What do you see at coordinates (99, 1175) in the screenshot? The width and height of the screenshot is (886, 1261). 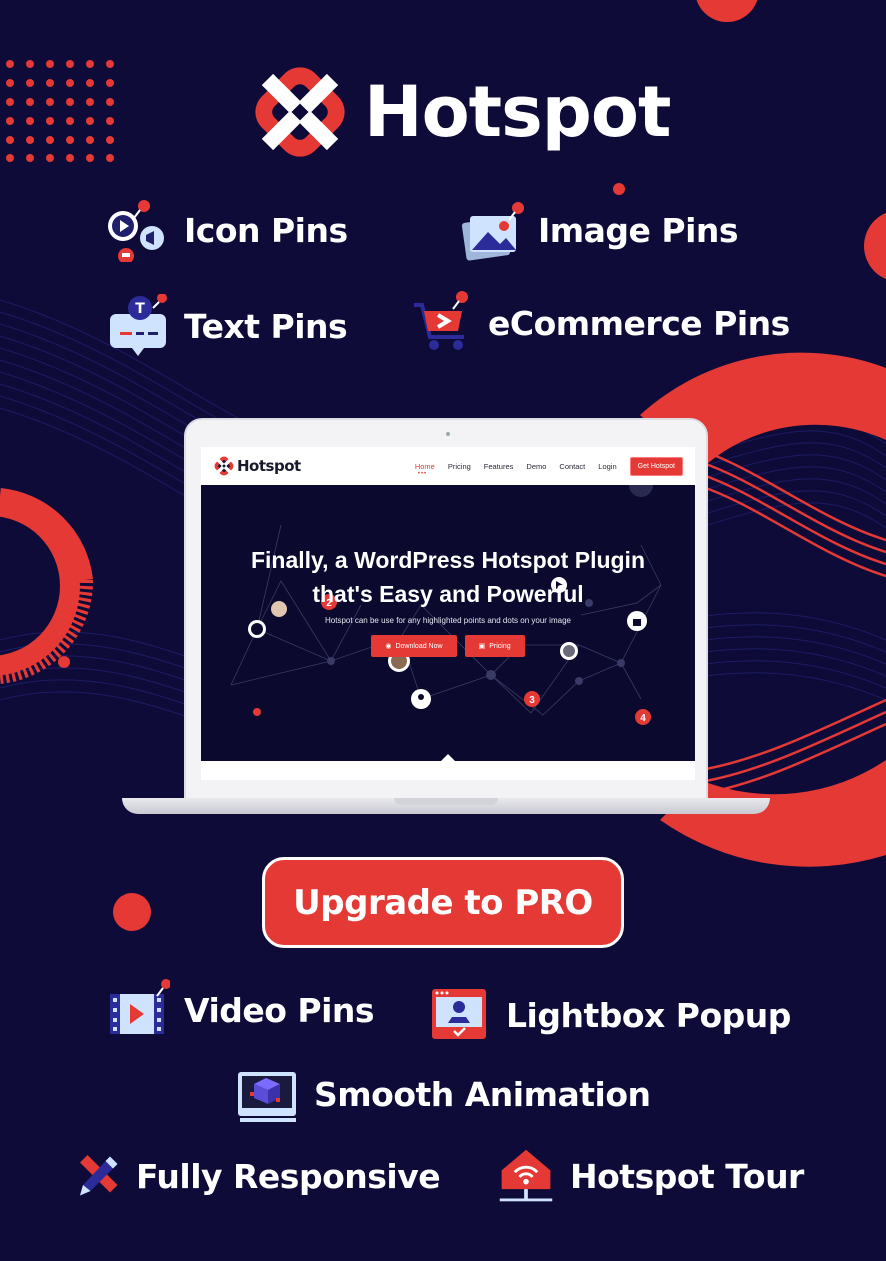 I see `fully-responsive-icon` at bounding box center [99, 1175].